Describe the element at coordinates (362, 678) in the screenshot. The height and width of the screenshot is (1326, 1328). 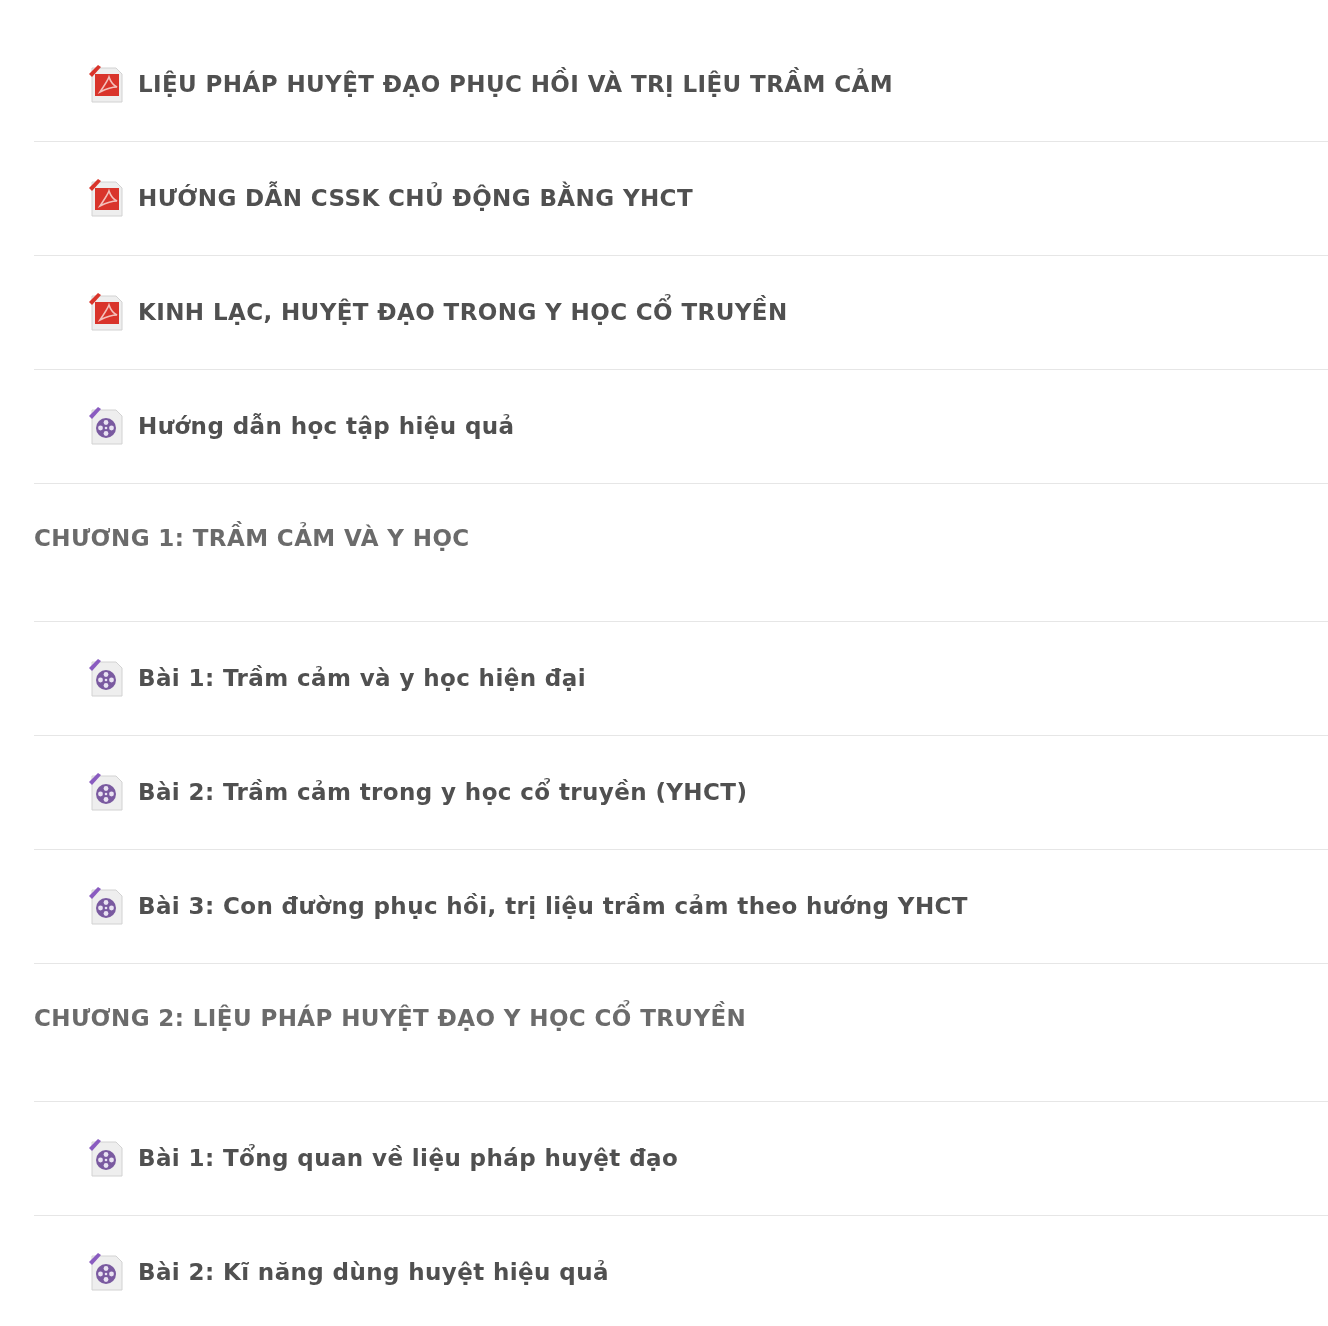
I see `lesson-link: Bài 1: Trầm cảm và y học hiện đại` at that location.